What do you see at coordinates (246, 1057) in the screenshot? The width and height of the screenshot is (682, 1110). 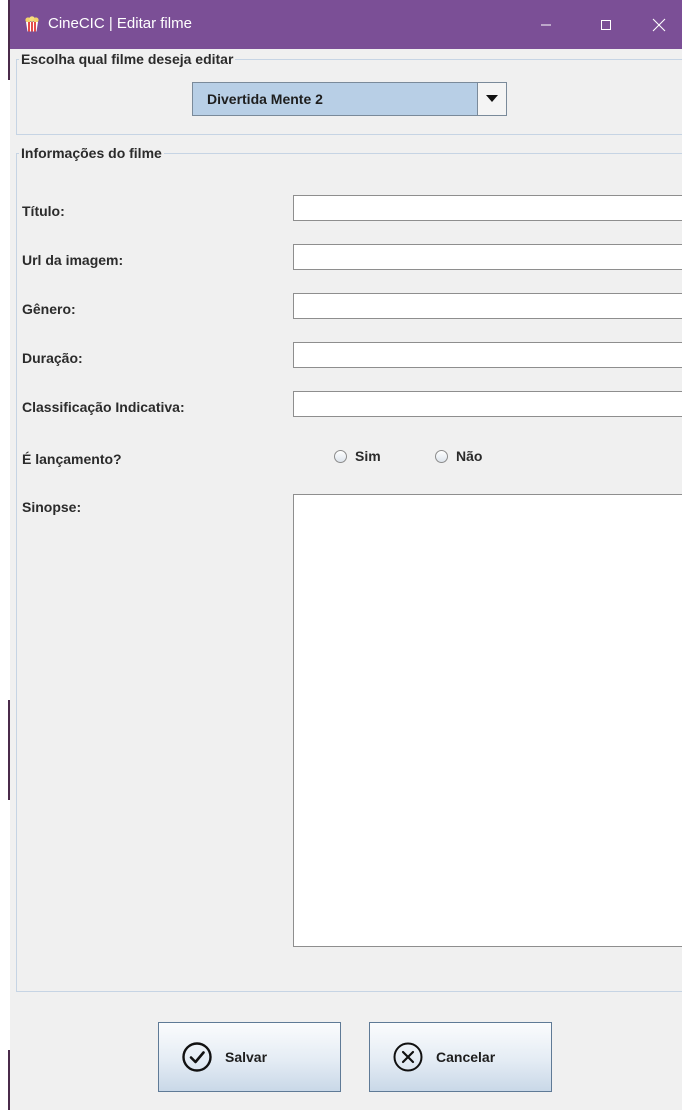 I see `save-button-label: Salvar` at bounding box center [246, 1057].